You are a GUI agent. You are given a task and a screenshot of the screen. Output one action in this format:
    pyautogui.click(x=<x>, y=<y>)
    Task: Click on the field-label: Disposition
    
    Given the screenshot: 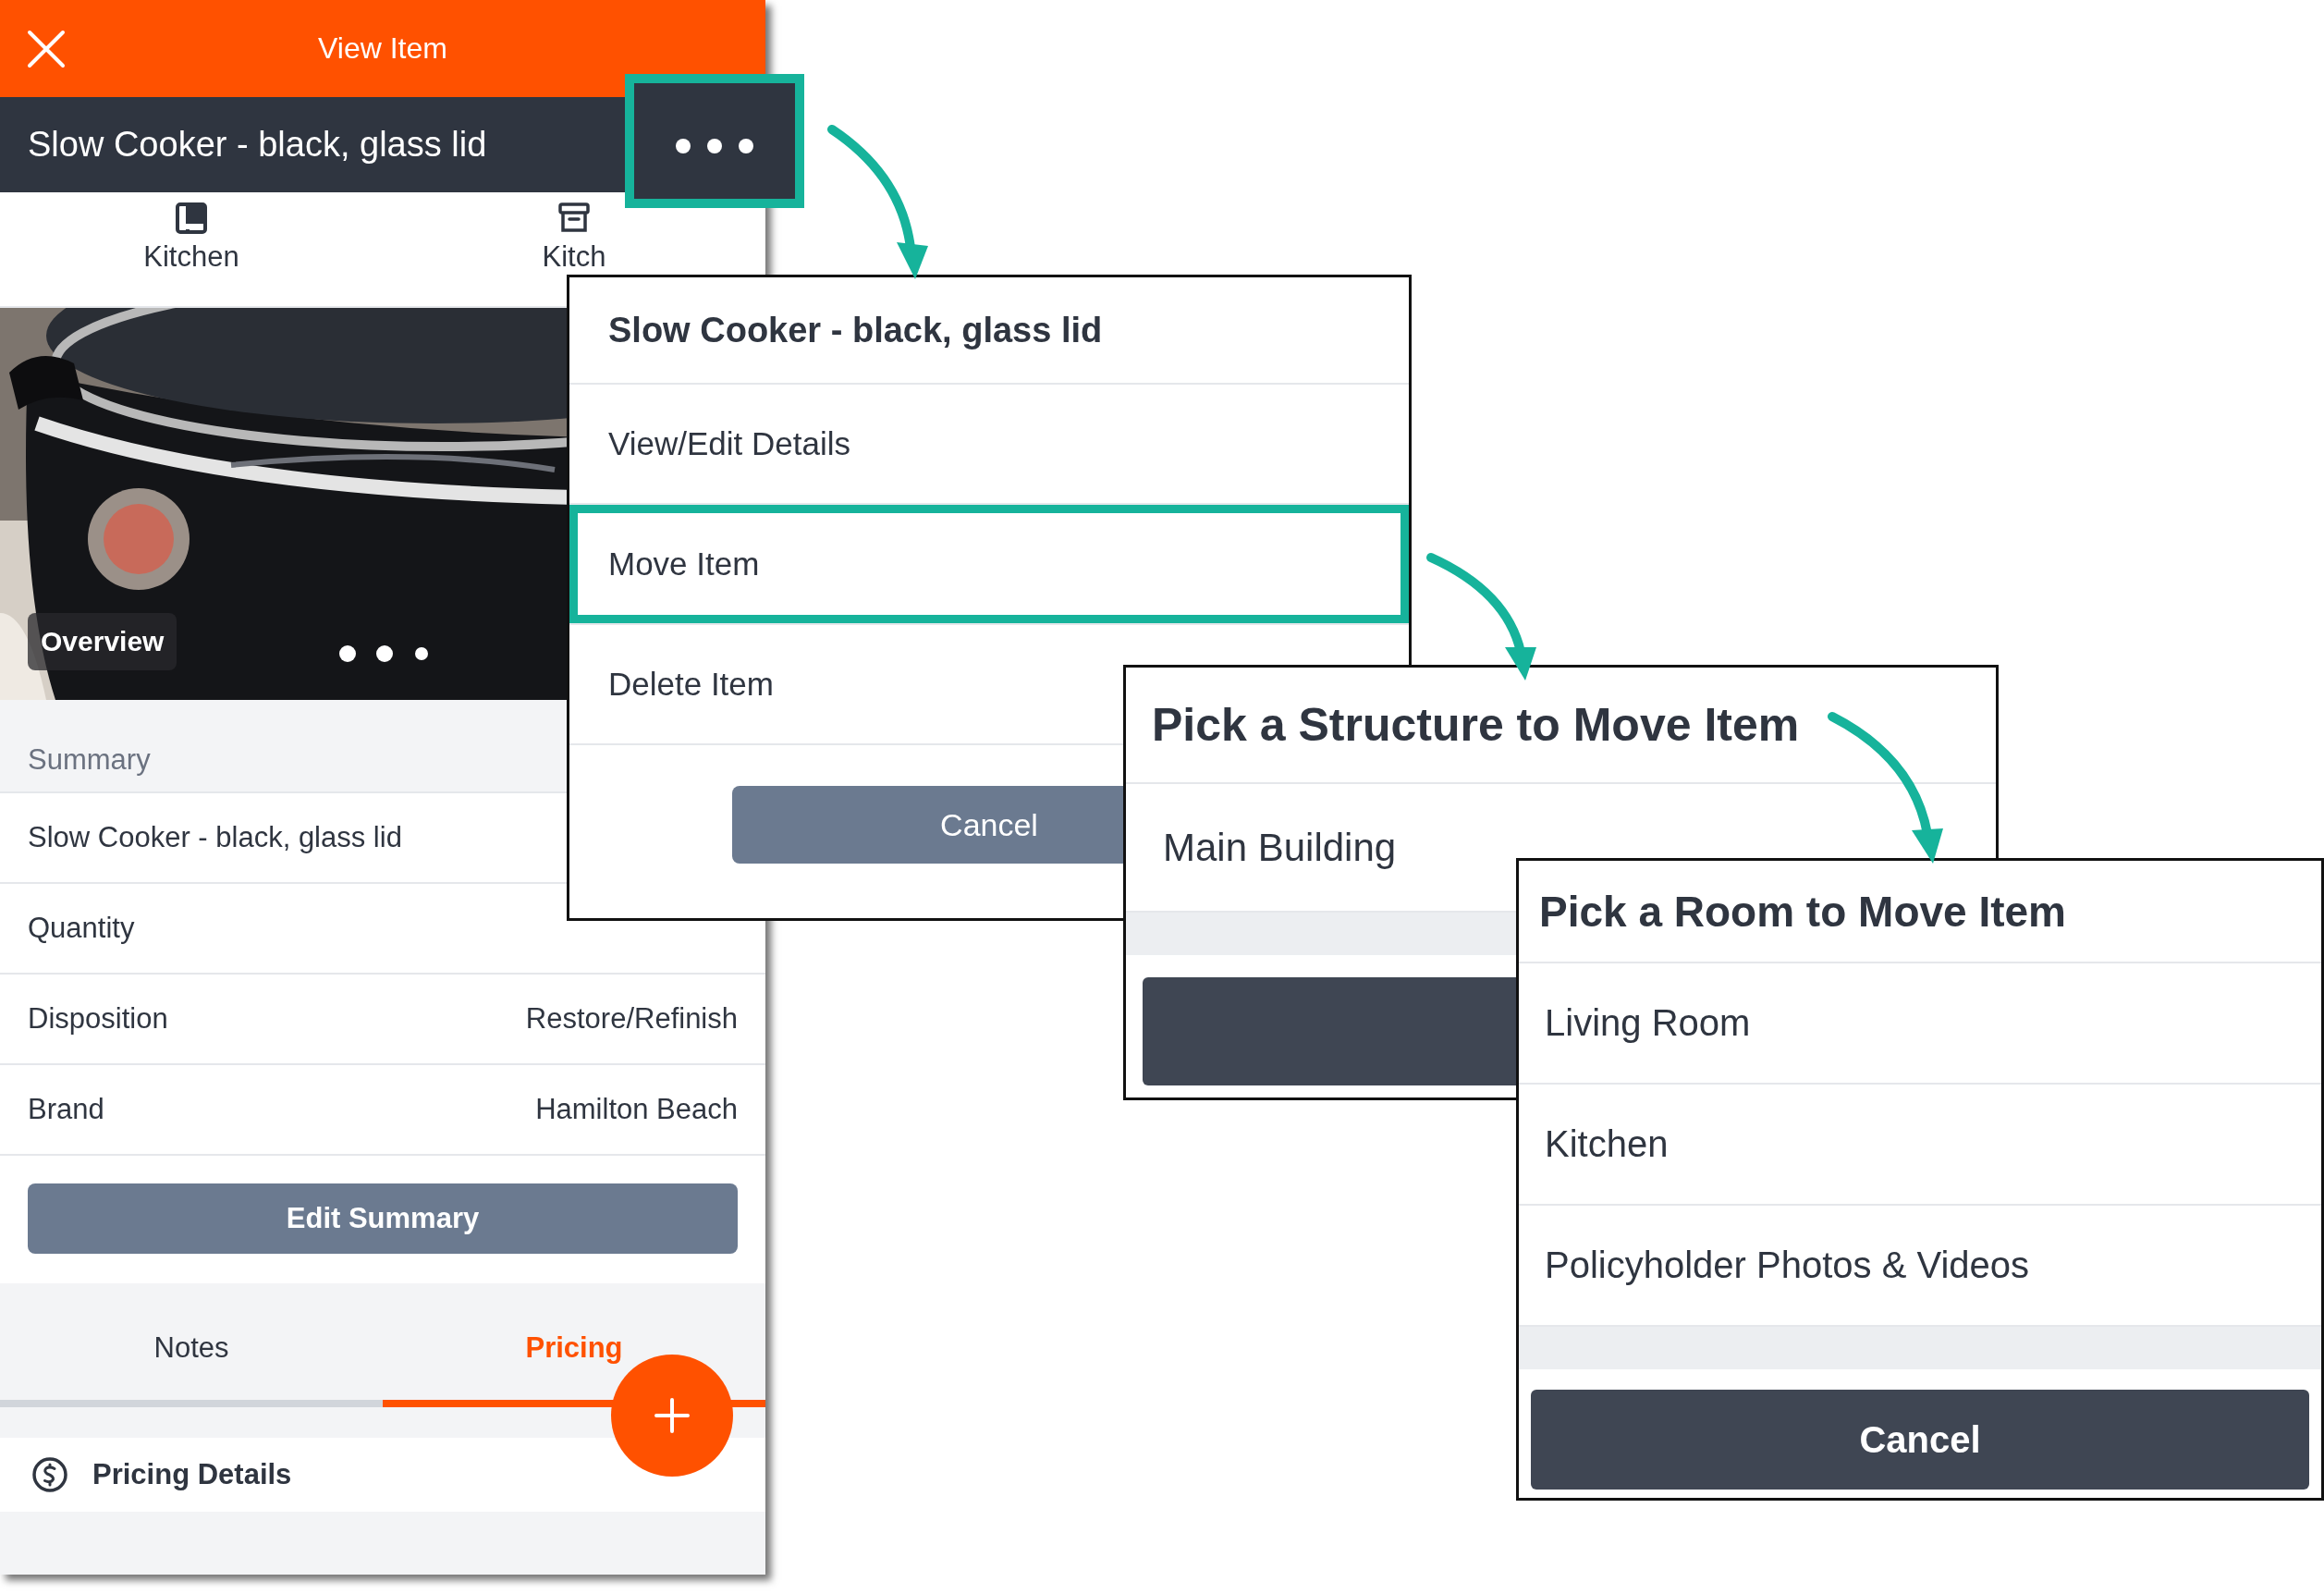 What is the action you would take?
    pyautogui.click(x=98, y=1019)
    